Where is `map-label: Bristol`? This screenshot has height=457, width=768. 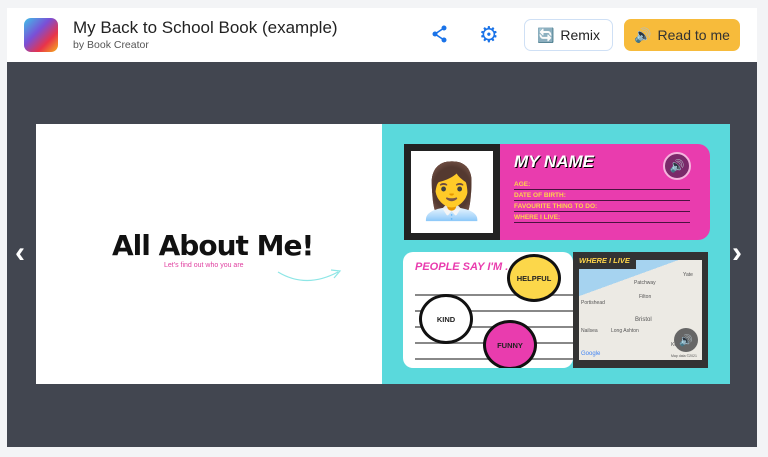 map-label: Bristol is located at coordinates (643, 320).